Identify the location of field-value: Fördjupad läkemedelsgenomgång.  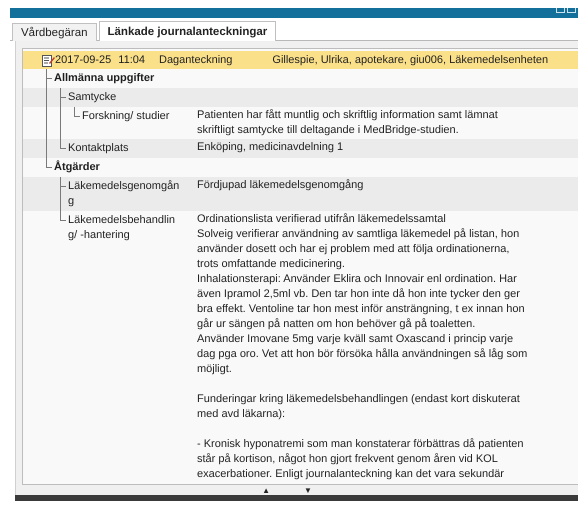
(280, 185).